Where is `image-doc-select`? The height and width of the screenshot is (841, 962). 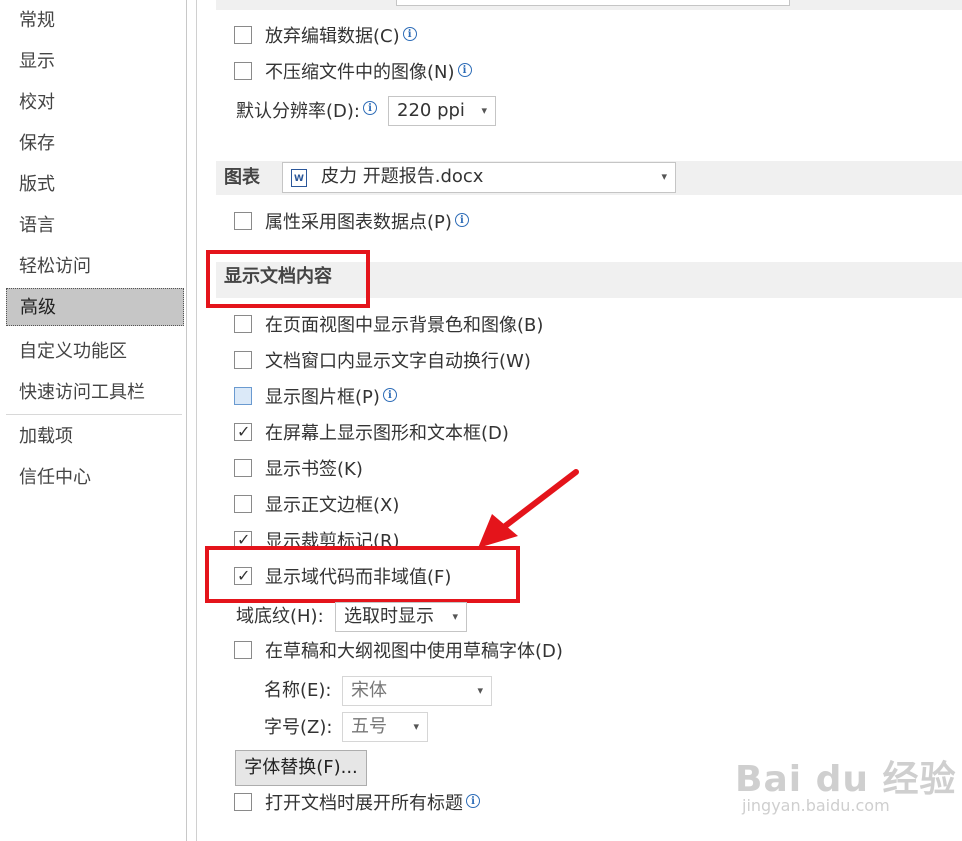 image-doc-select is located at coordinates (593, 3).